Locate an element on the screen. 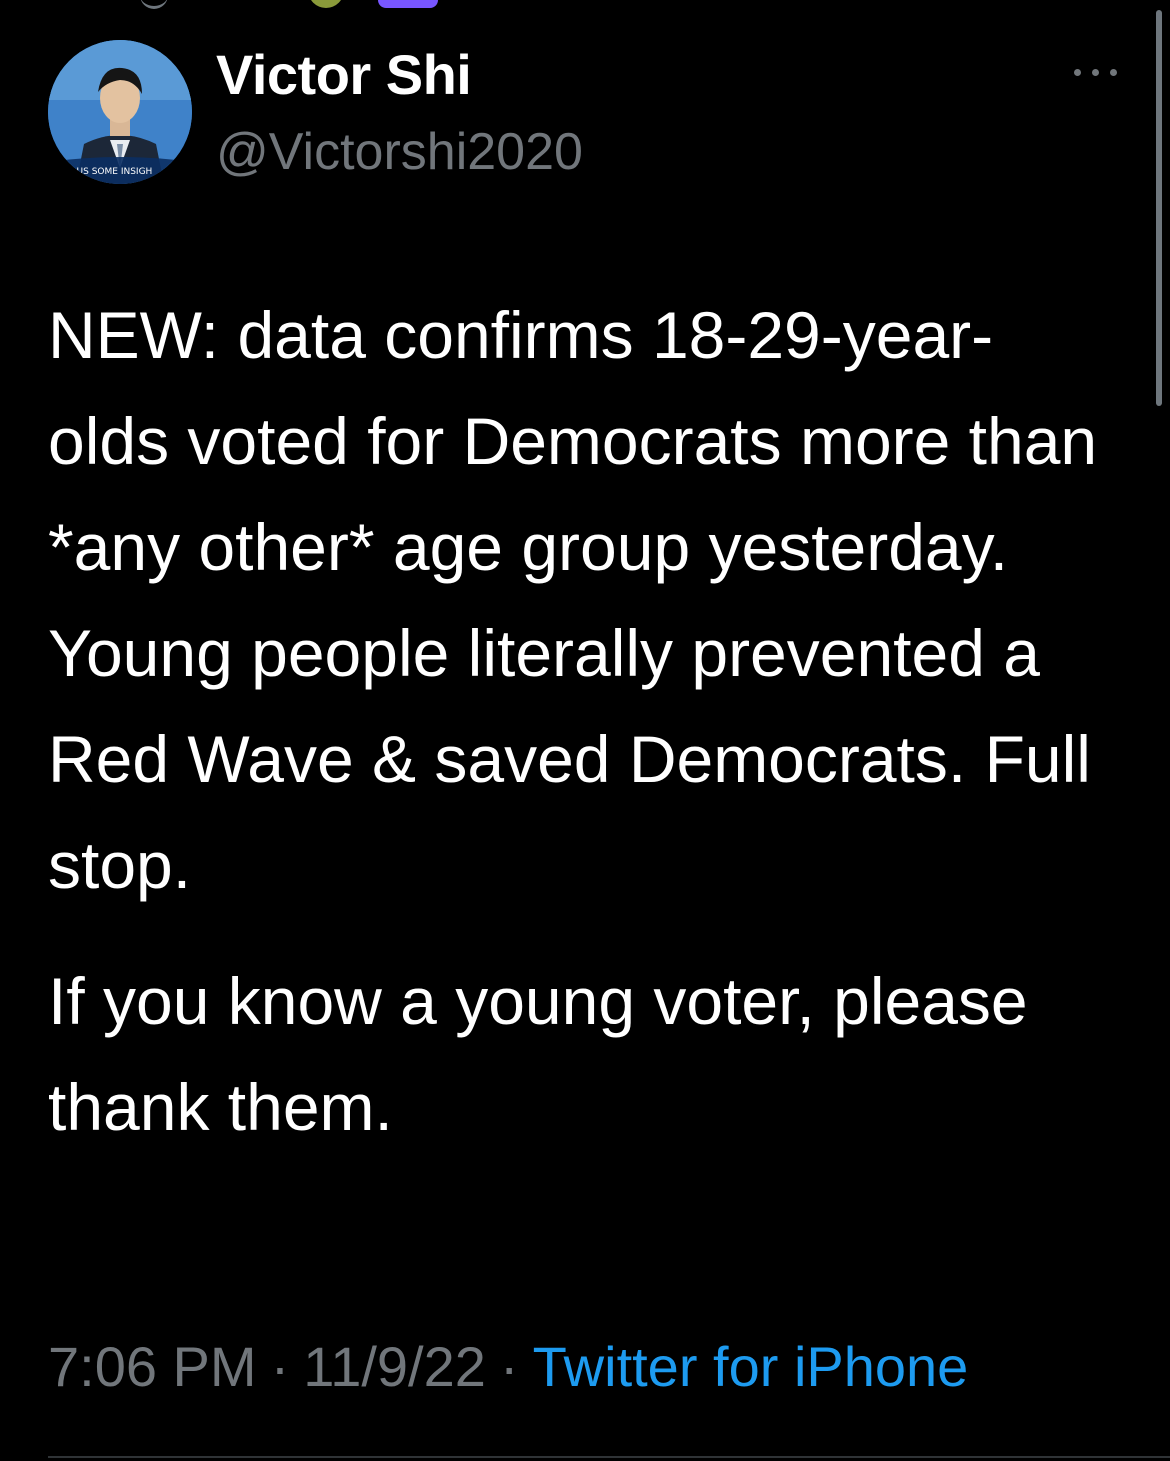 The height and width of the screenshot is (1461, 1170). avatar: E US SOME INSIGH is located at coordinates (120, 112).